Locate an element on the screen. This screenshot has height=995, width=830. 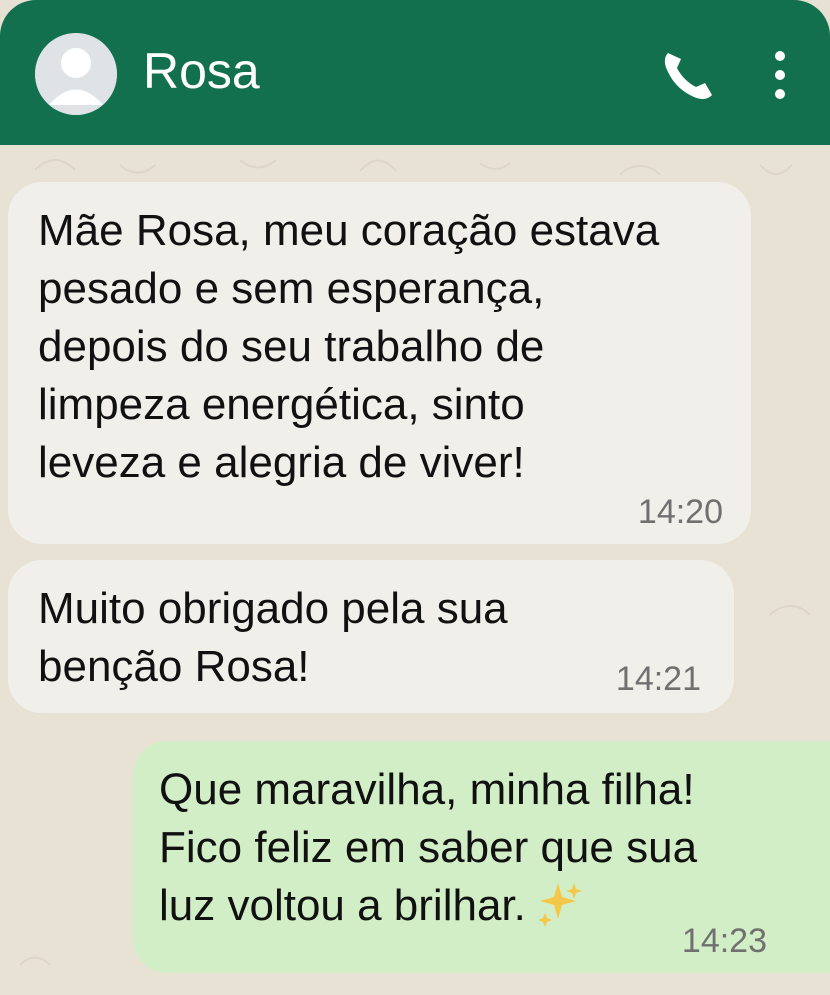
more-vertical-icon is located at coordinates (780, 75).